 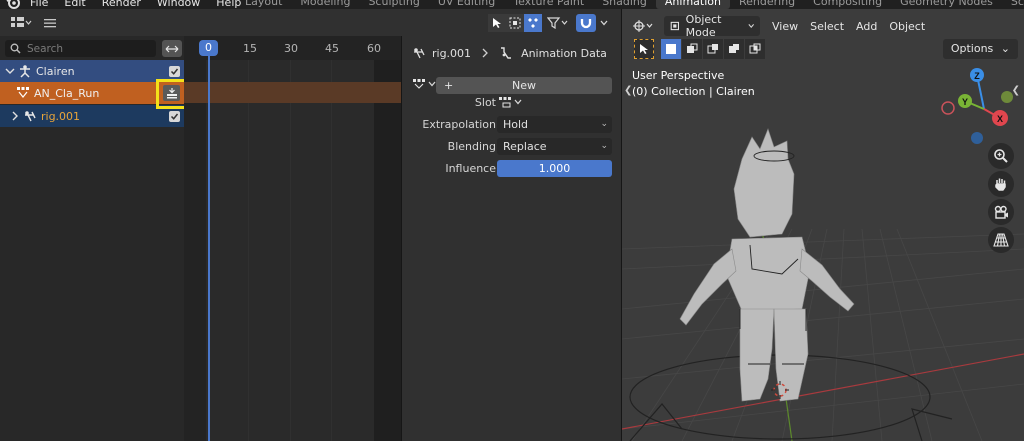 I want to click on outliner-search-input: Search, so click(x=80, y=48).